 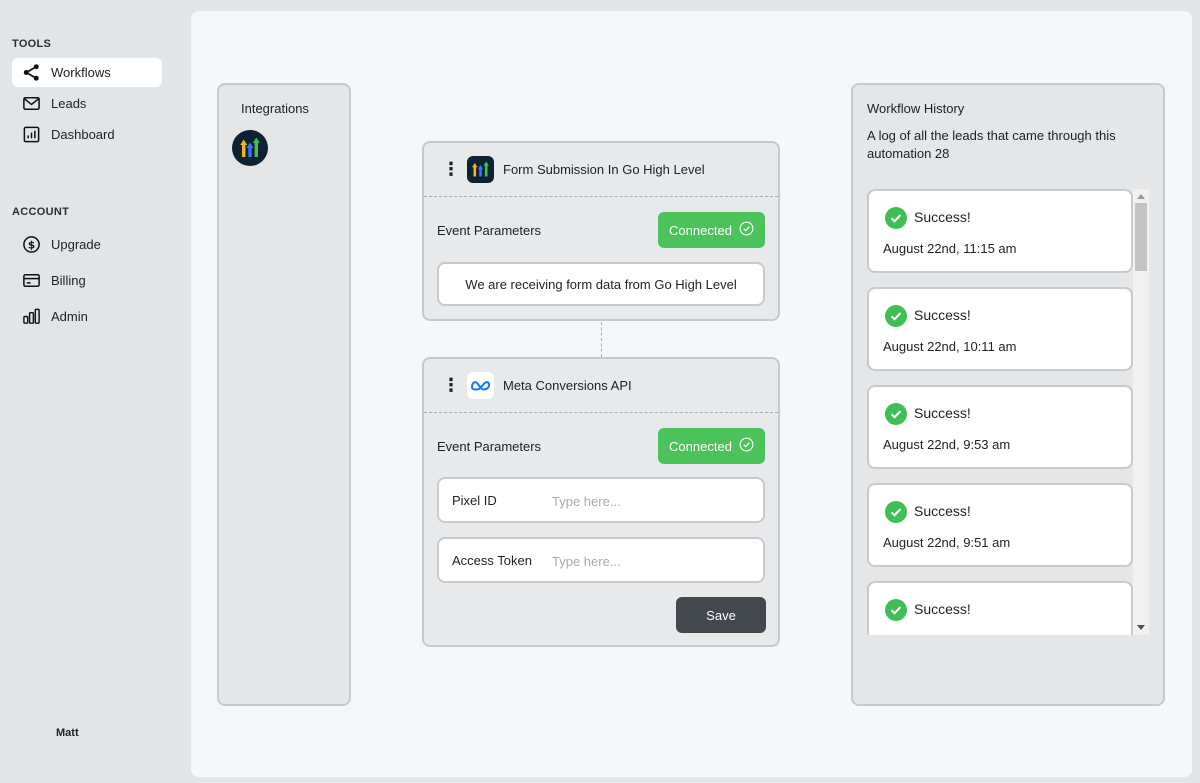 I want to click on meta-logo, so click(x=480, y=388).